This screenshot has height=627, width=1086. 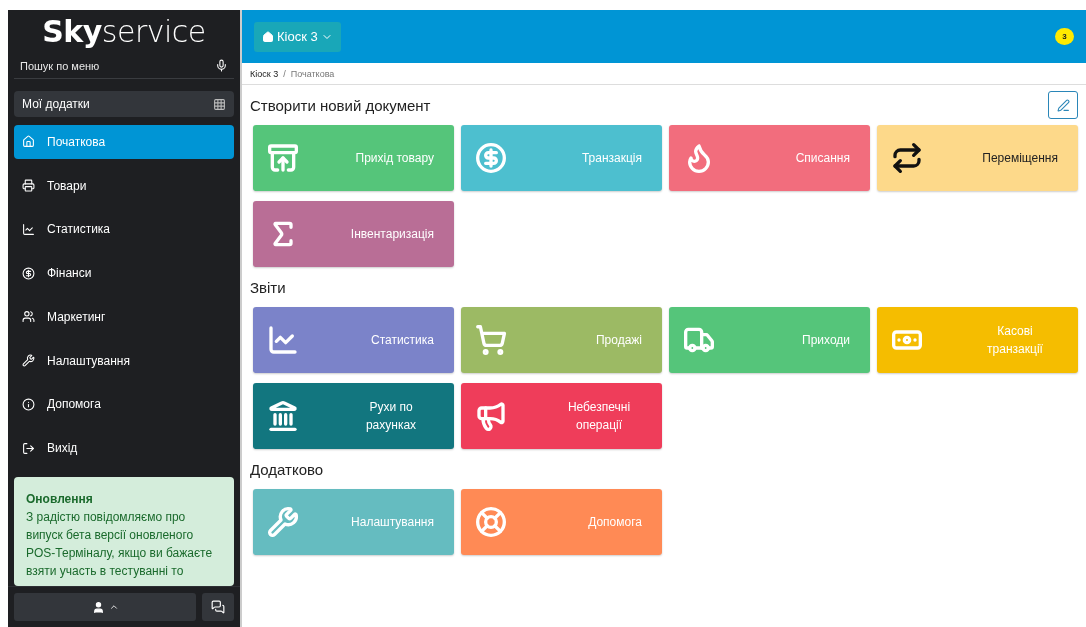 What do you see at coordinates (561, 522) in the screenshot?
I see `document-tile: Допомога` at bounding box center [561, 522].